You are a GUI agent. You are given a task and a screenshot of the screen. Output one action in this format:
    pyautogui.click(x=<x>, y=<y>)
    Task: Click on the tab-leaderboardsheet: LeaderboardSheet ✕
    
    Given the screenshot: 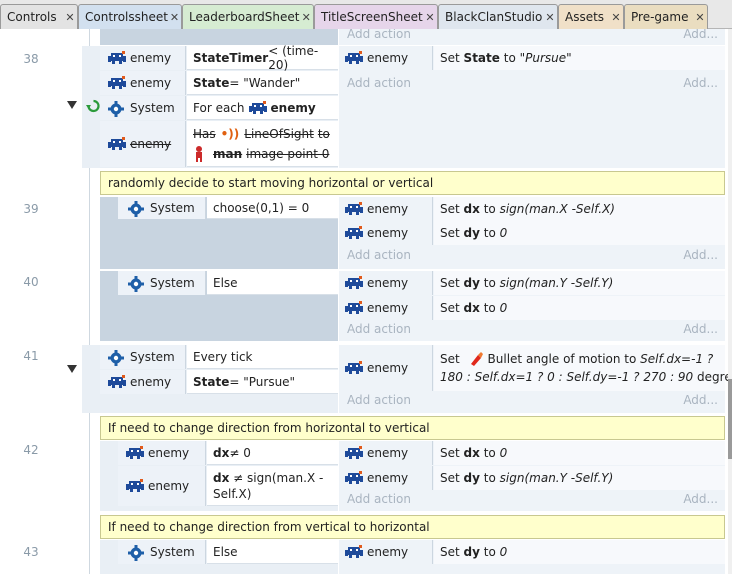 What is the action you would take?
    pyautogui.click(x=248, y=16)
    